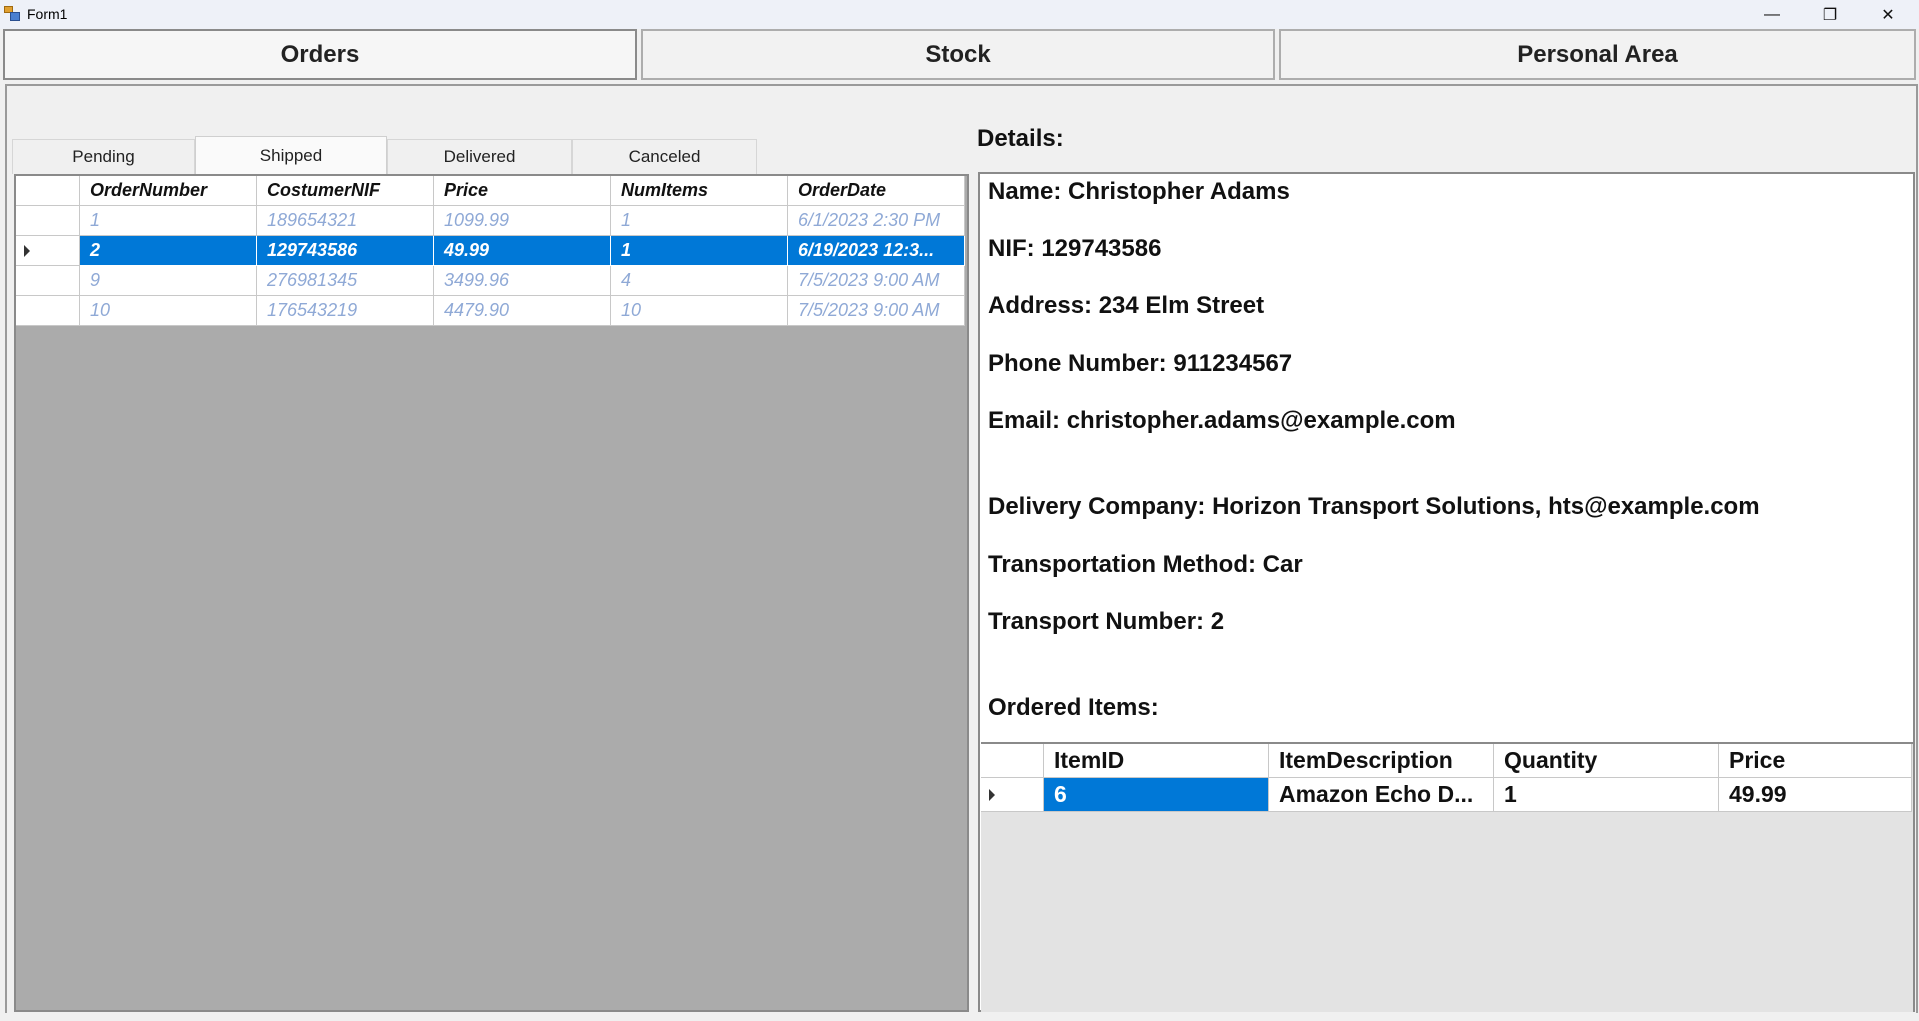  I want to click on cell-costumernif: 129743586, so click(345, 251).